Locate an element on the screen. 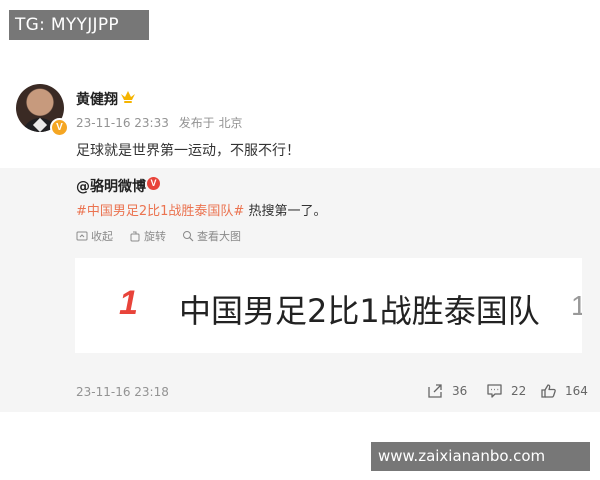  repost-time: 23-11-16 23:18 is located at coordinates (122, 392).